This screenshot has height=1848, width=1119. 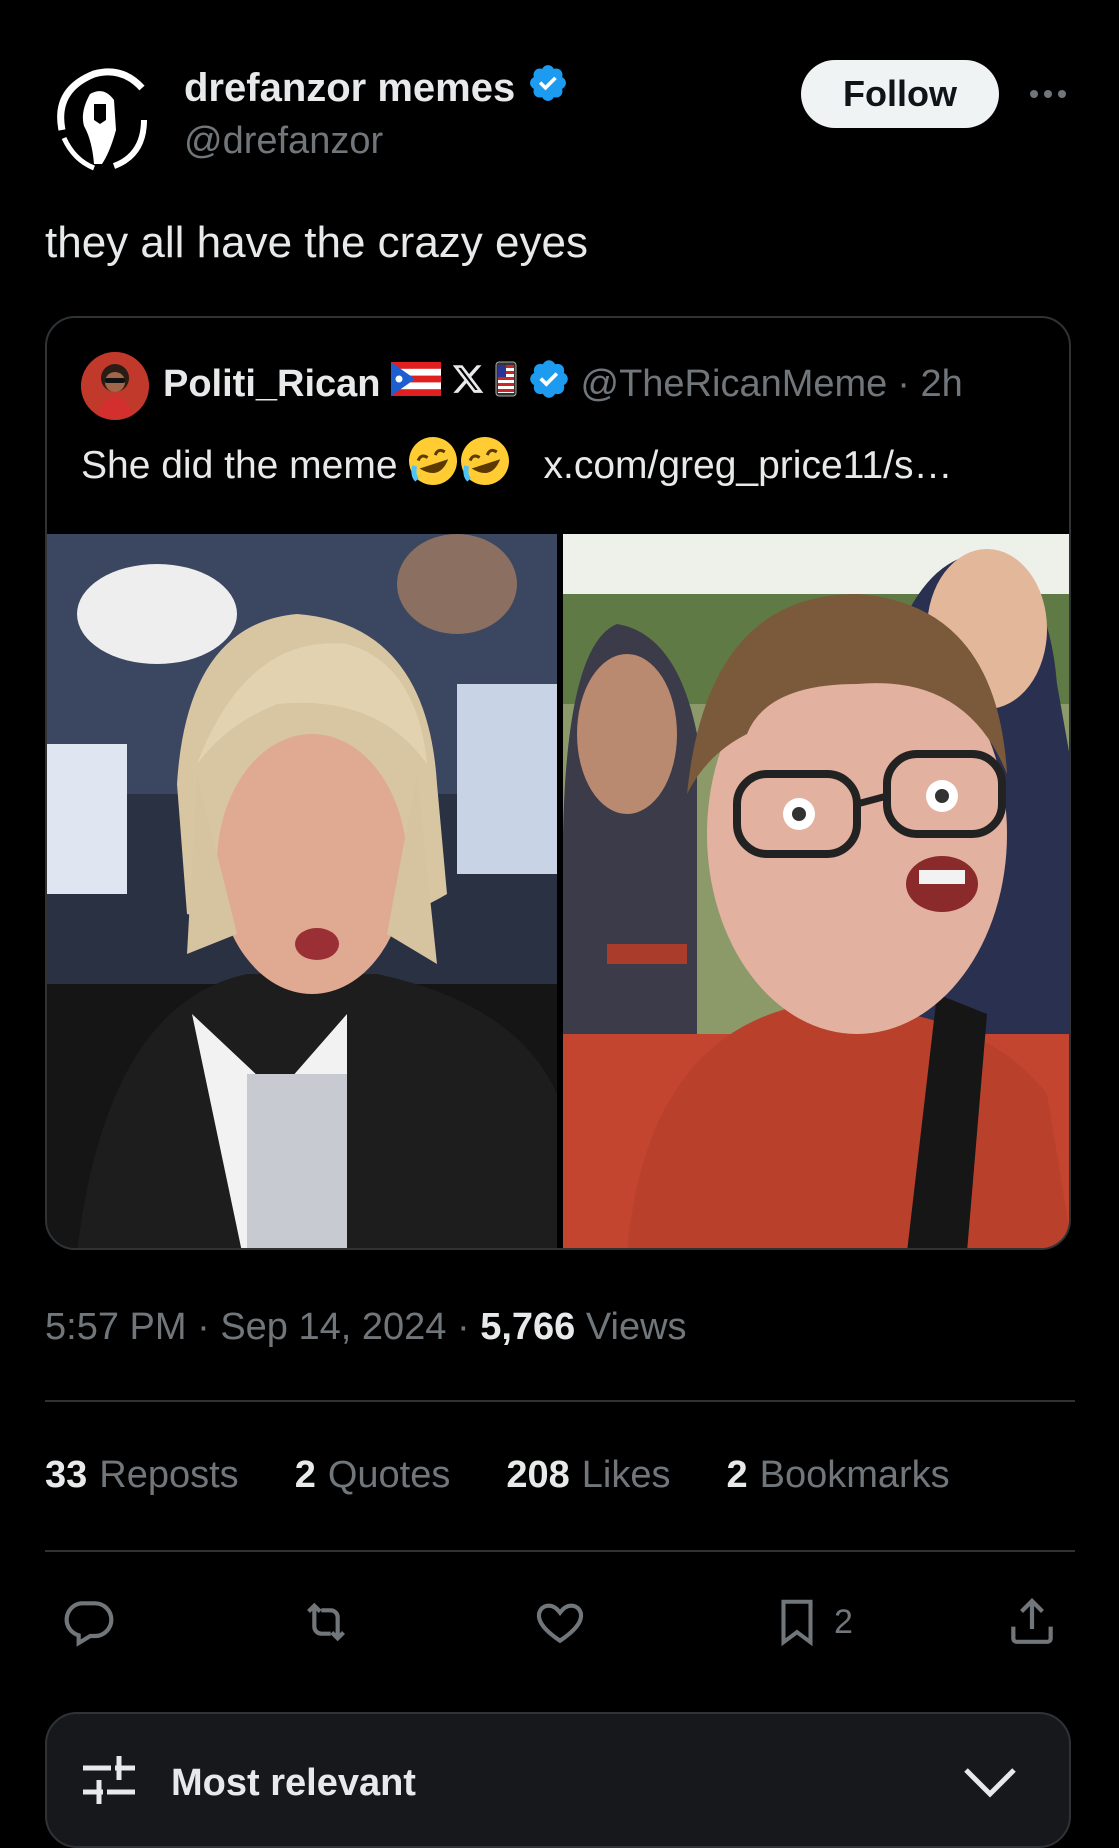 I want to click on quoted-author-avatar, so click(x=115, y=386).